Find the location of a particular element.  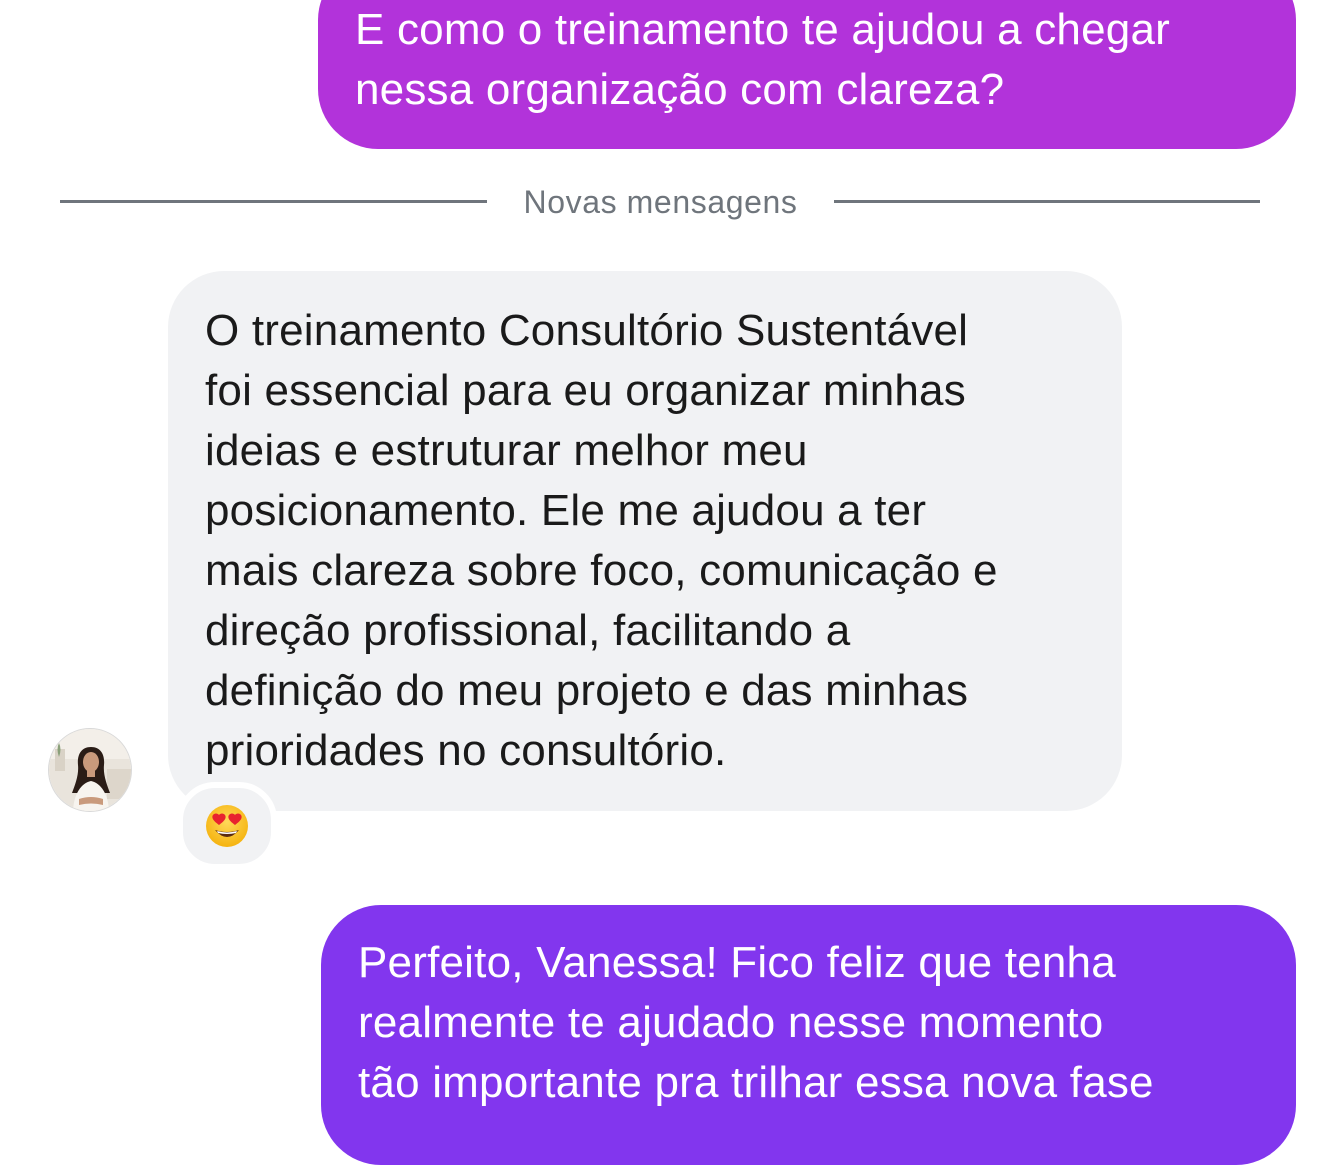

message-text-line: definição do meu projeto e das minhas is located at coordinates (587, 690).